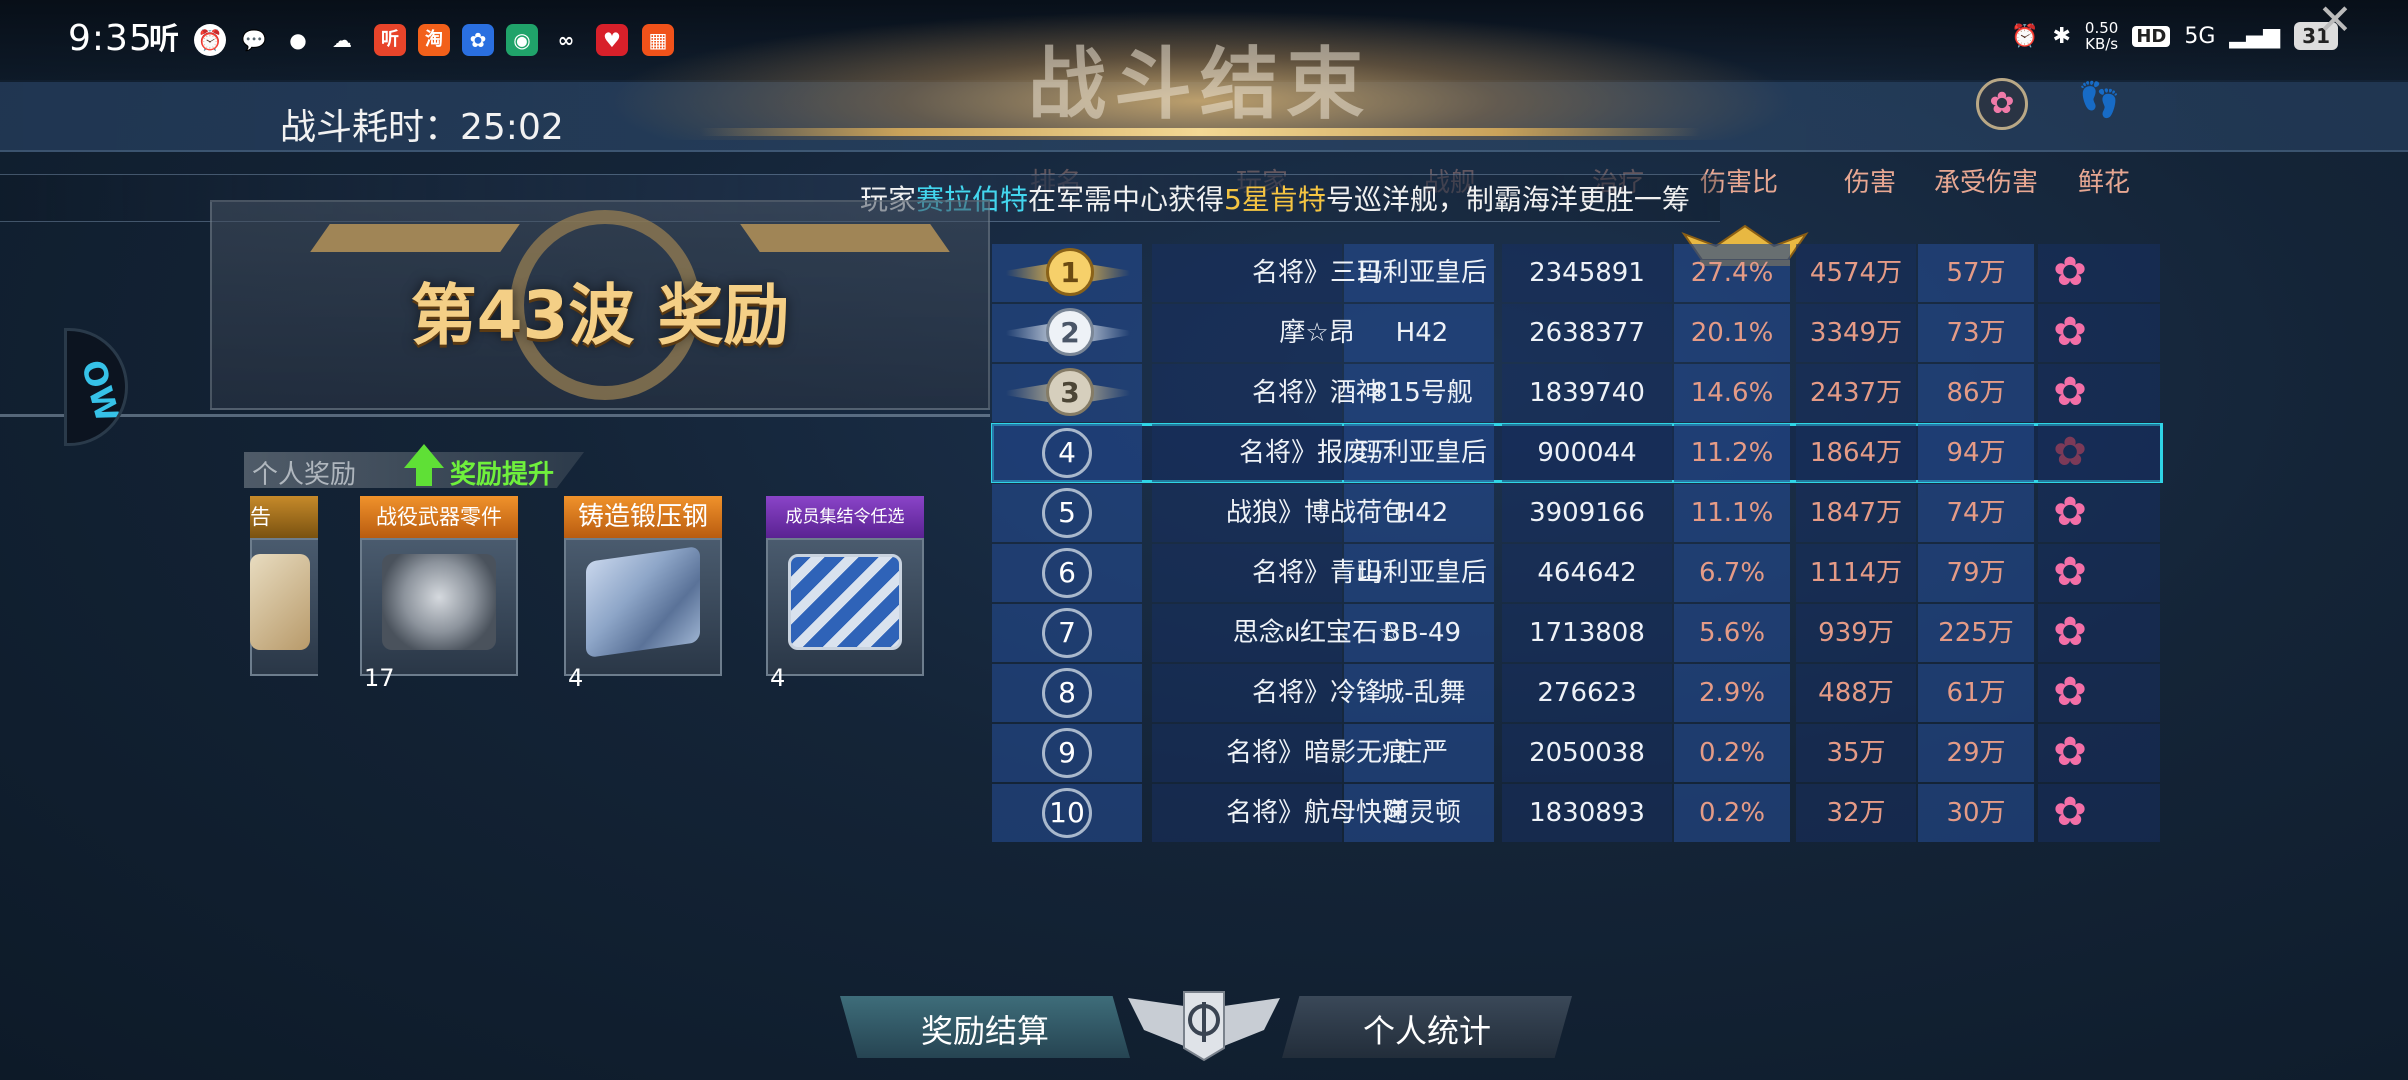 This screenshot has height=1080, width=2408. What do you see at coordinates (1067, 633) in the screenshot?
I see `rank-number: 7` at bounding box center [1067, 633].